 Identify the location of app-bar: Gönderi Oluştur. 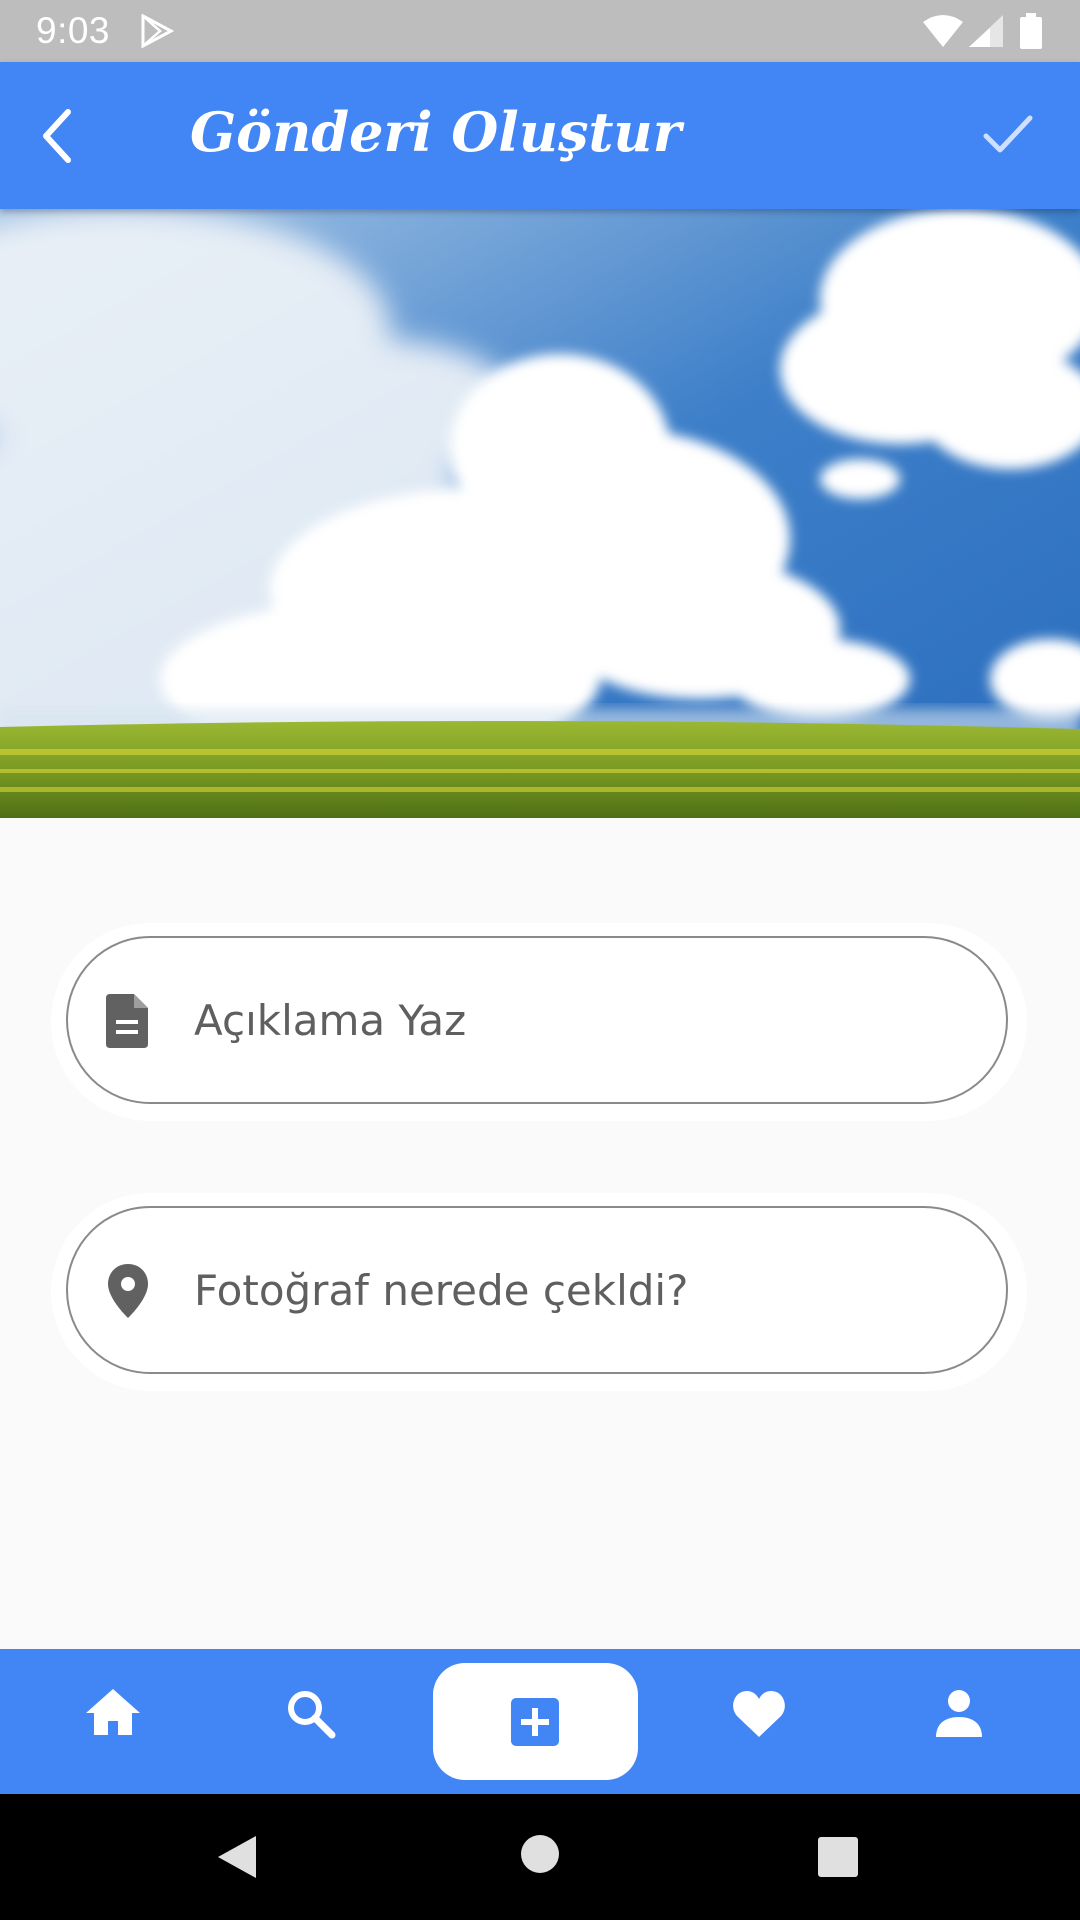
(540, 135).